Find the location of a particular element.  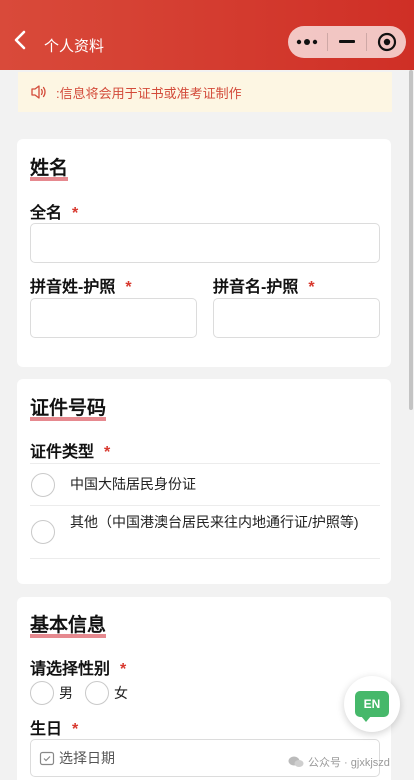

pinyin-given-name-input is located at coordinates (296, 318).